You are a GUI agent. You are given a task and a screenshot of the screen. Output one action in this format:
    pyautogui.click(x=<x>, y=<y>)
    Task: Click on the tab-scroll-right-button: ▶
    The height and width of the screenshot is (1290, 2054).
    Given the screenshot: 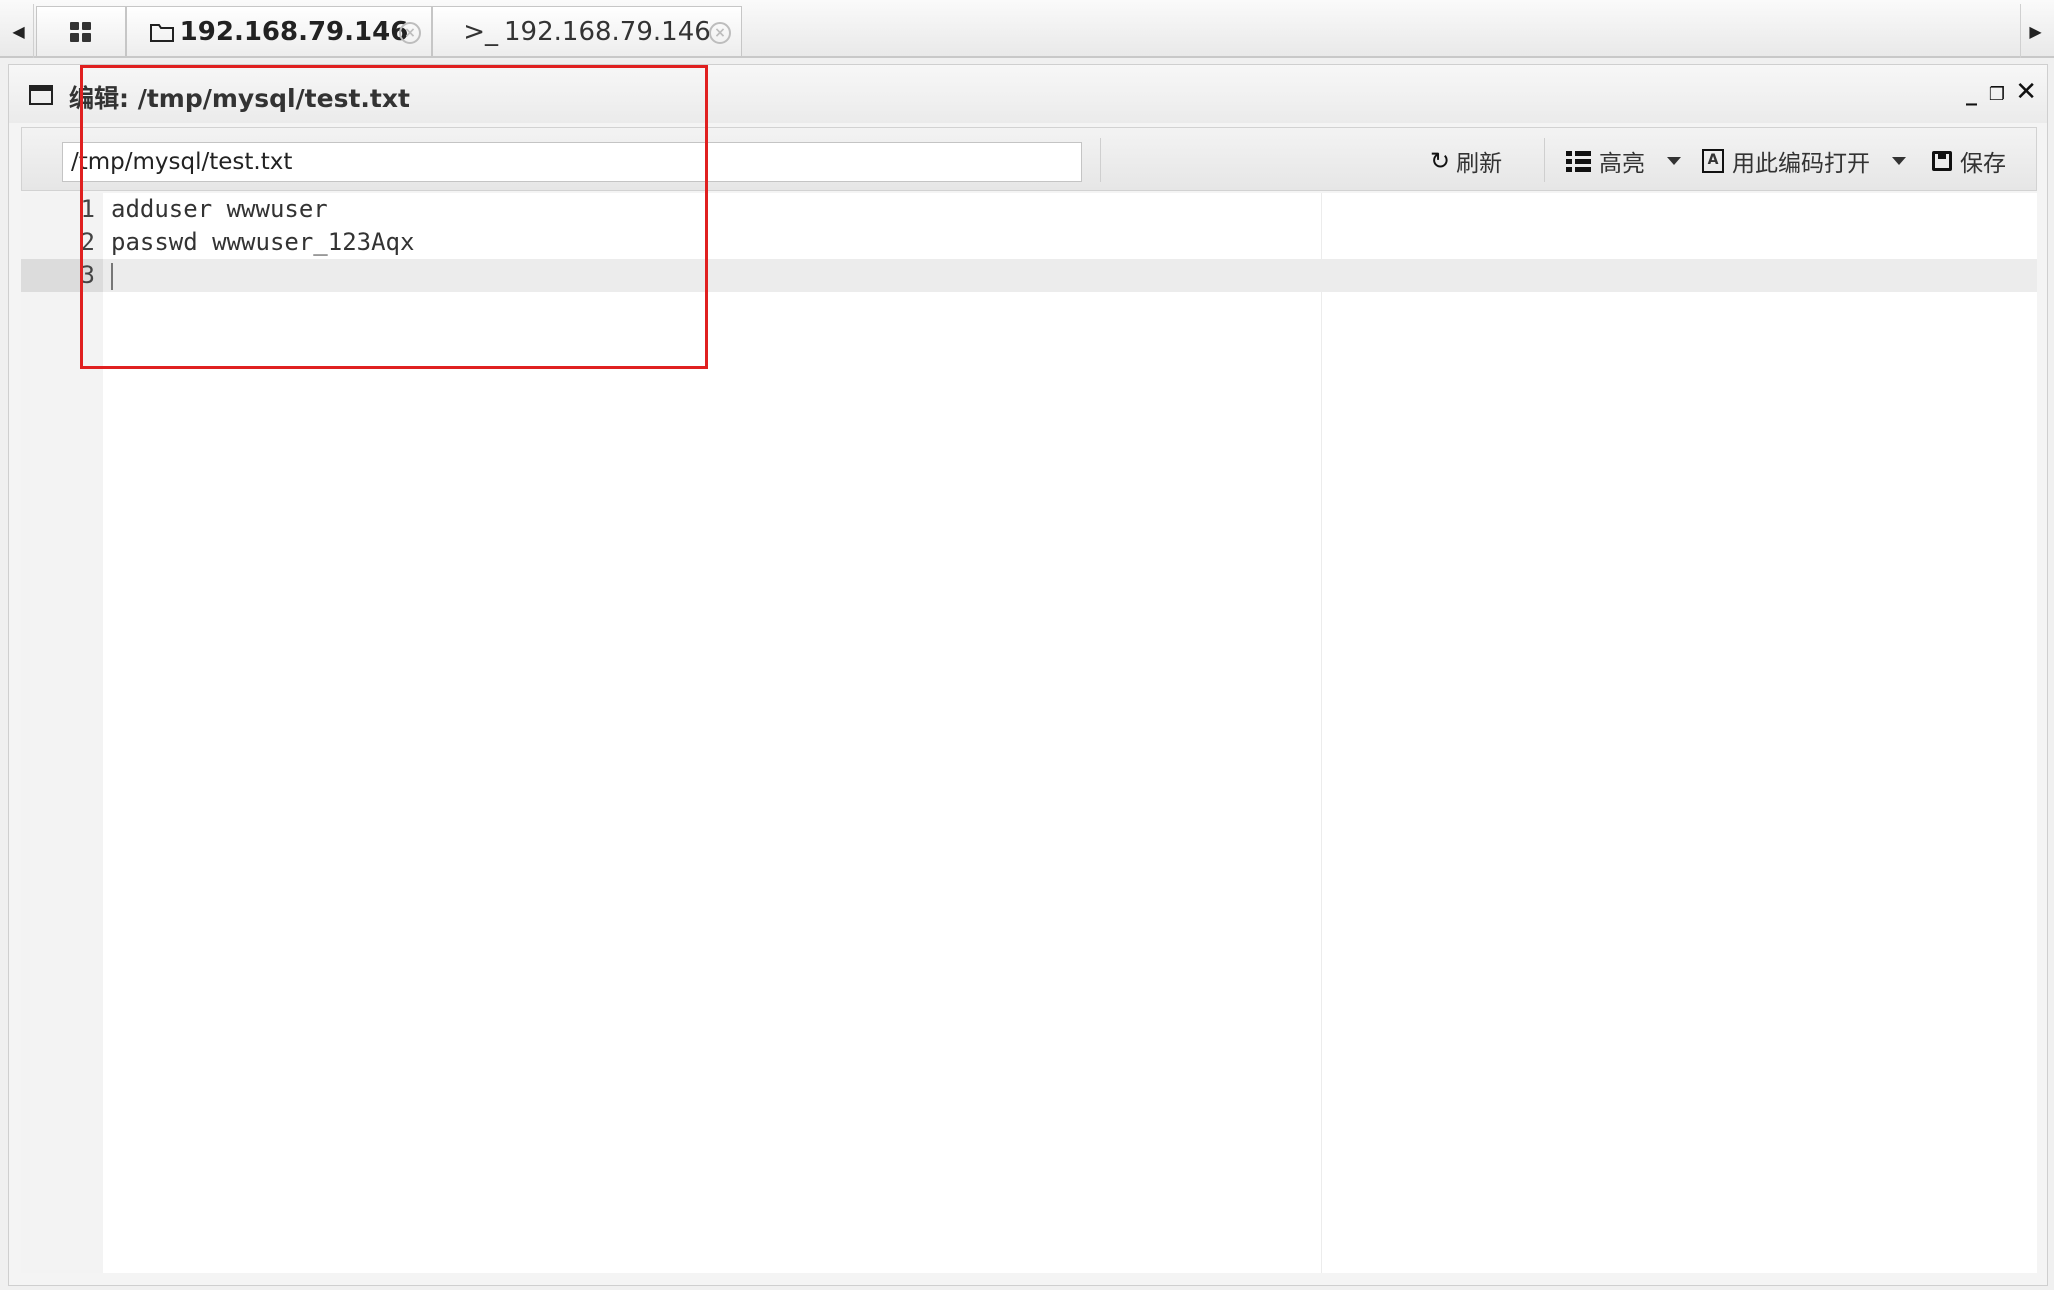 What is the action you would take?
    pyautogui.click(x=2035, y=31)
    